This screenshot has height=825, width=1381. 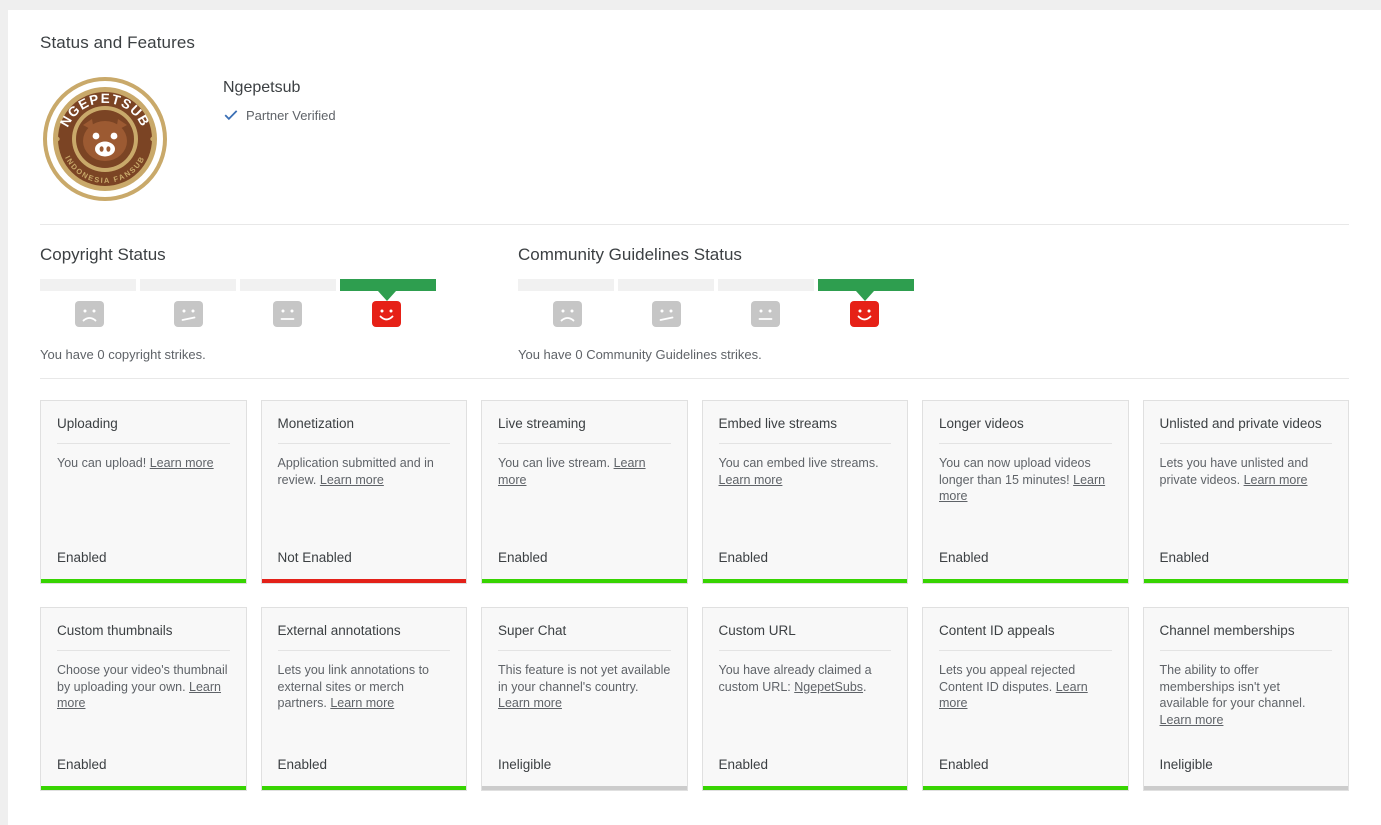 What do you see at coordinates (542, 423) in the screenshot?
I see `feature-card-title: Live streaming` at bounding box center [542, 423].